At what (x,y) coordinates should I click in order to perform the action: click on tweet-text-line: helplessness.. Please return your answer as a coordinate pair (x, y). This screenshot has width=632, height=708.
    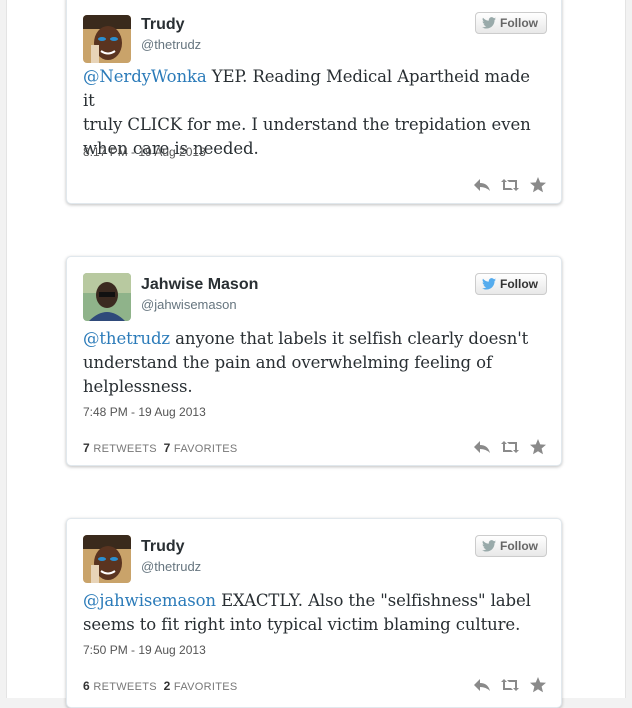
    Looking at the image, I should click on (138, 386).